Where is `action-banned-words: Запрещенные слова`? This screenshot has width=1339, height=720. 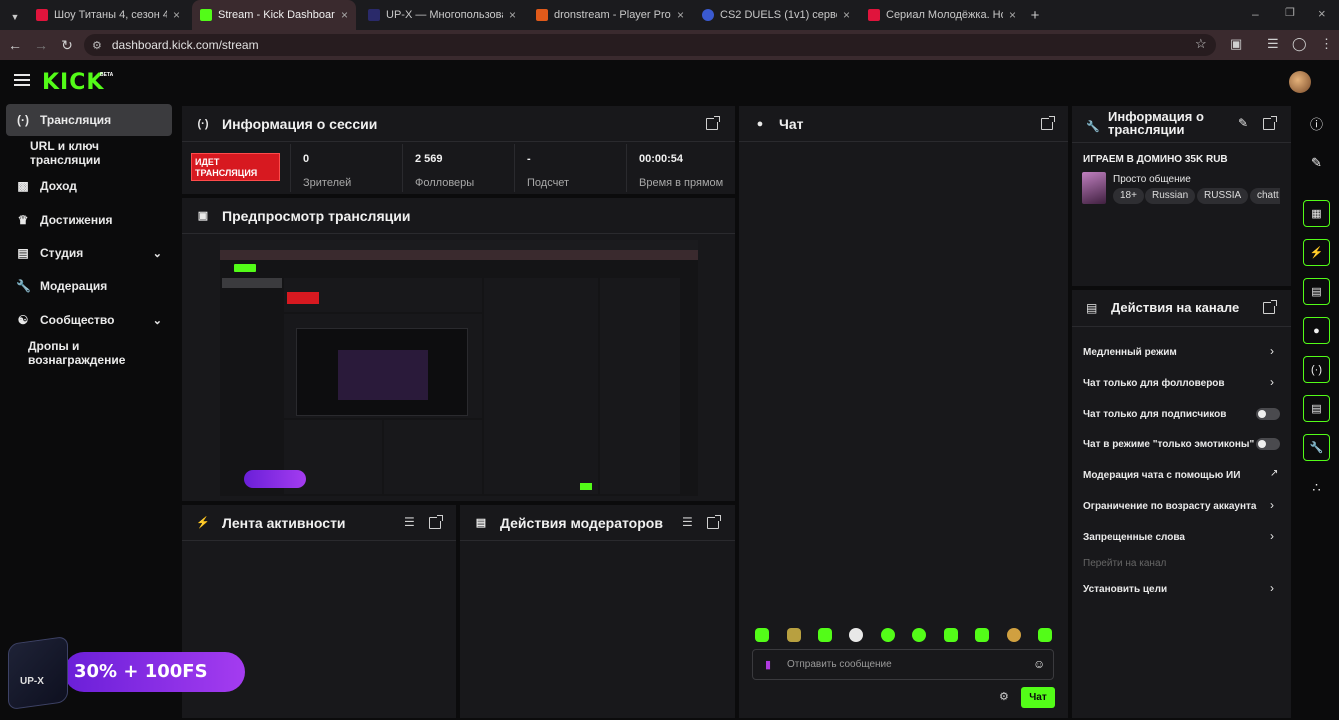 action-banned-words: Запрещенные слова is located at coordinates (1183, 537).